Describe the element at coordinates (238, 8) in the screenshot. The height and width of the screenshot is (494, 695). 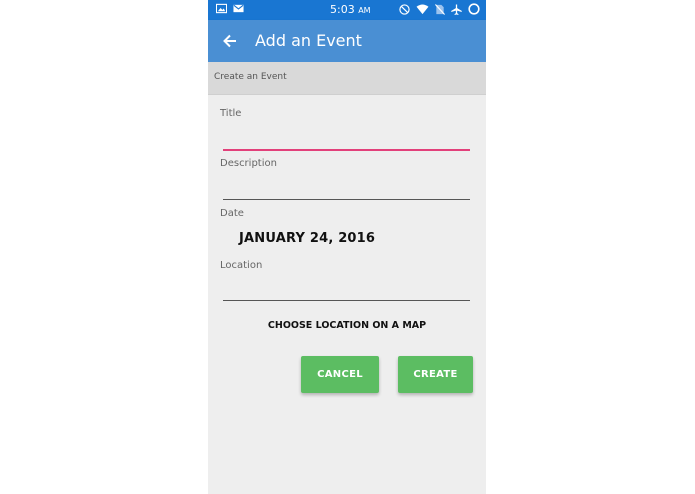
I see `mail-icon` at that location.